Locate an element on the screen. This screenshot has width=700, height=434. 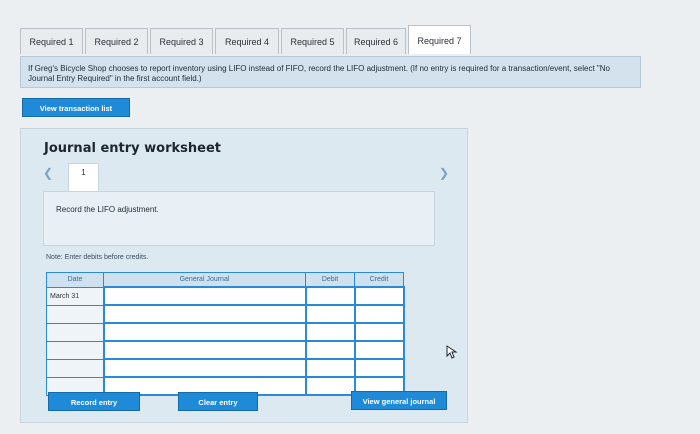
tab-required-2: Required 2 is located at coordinates (116, 41).